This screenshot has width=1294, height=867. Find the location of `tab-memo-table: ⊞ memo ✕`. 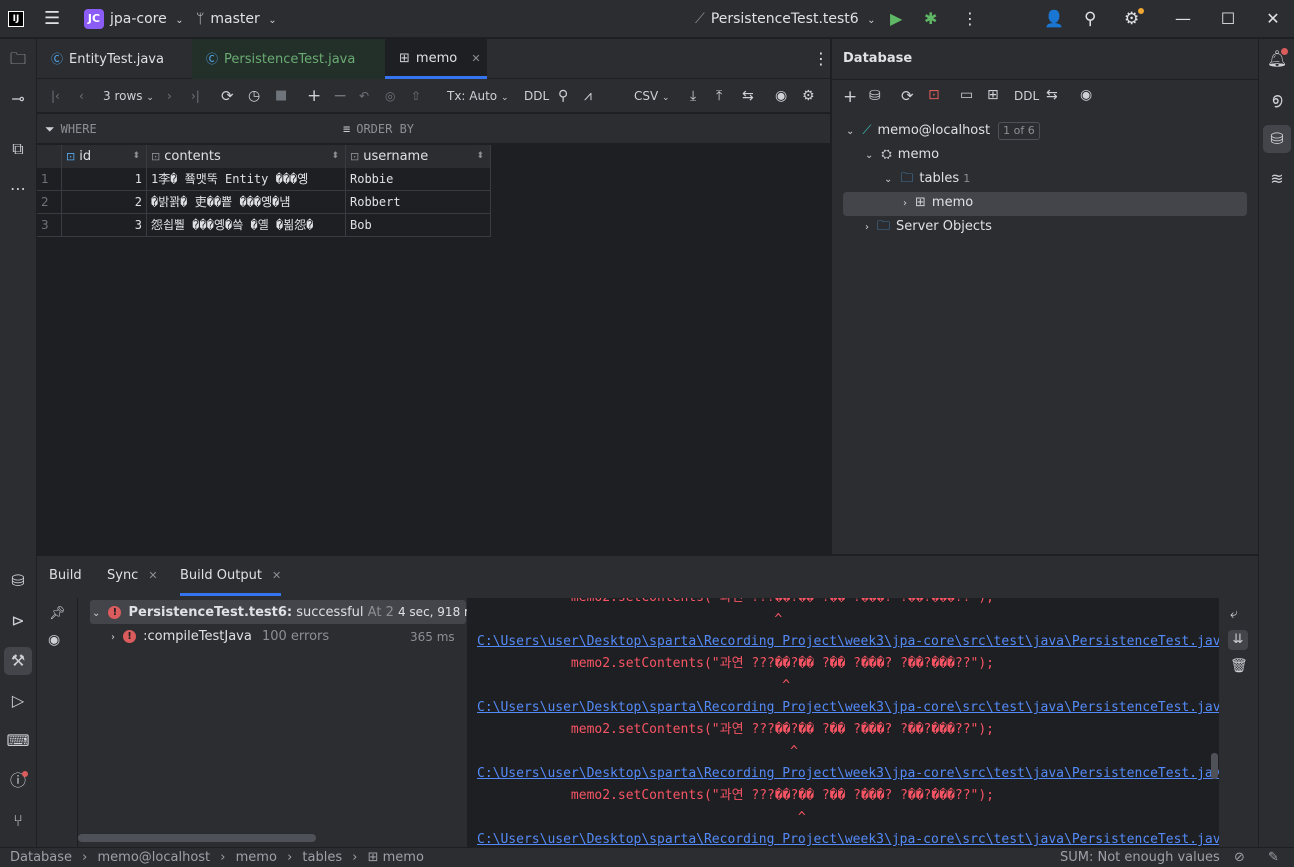

tab-memo-table: ⊞ memo ✕ is located at coordinates (436, 59).